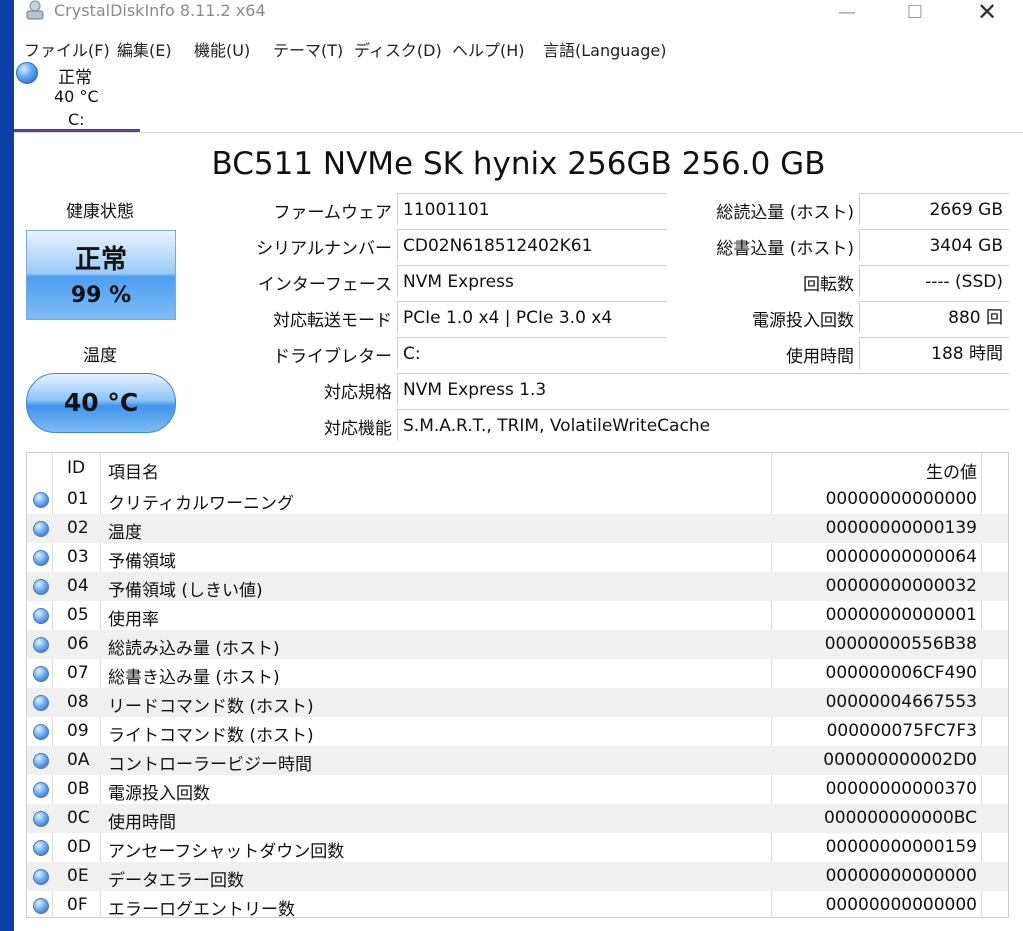 This screenshot has height=931, width=1023. Describe the element at coordinates (210, 765) in the screenshot. I see `row-attribute-name: コントローラービジー時間` at that location.